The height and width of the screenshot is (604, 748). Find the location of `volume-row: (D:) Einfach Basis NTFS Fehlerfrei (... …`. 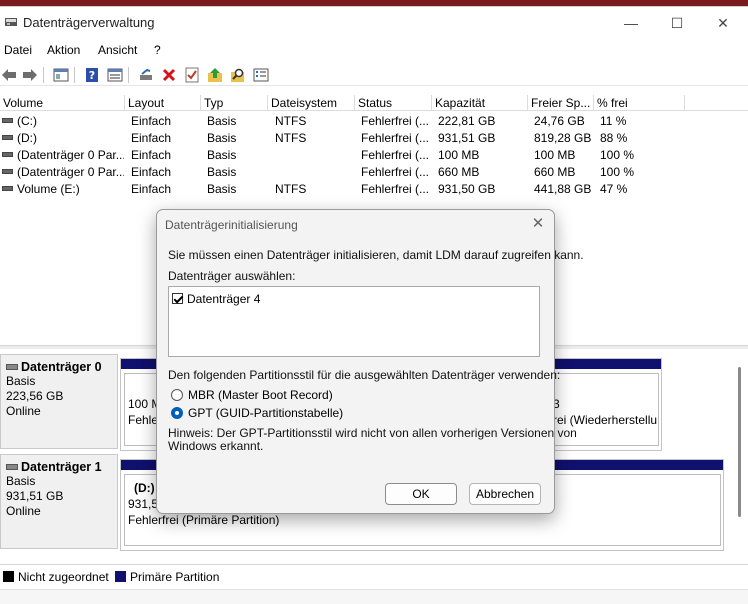

volume-row: (D:) Einfach Basis NTFS Fehlerfrei (... … is located at coordinates (374, 138).